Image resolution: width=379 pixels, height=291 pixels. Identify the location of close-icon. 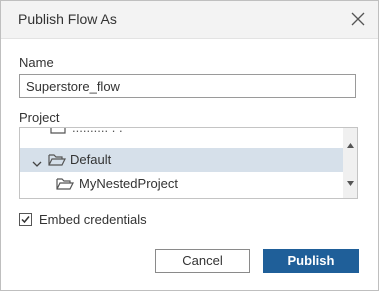
(358, 19).